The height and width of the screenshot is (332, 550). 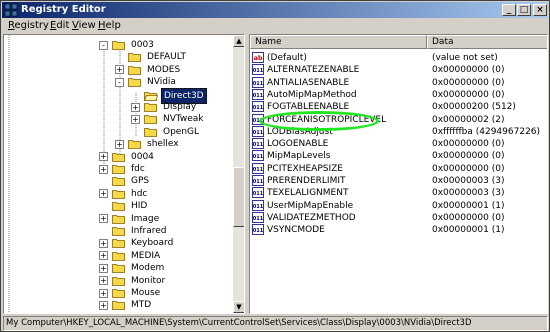 What do you see at coordinates (524, 10) in the screenshot?
I see `maximize-button: □` at bounding box center [524, 10].